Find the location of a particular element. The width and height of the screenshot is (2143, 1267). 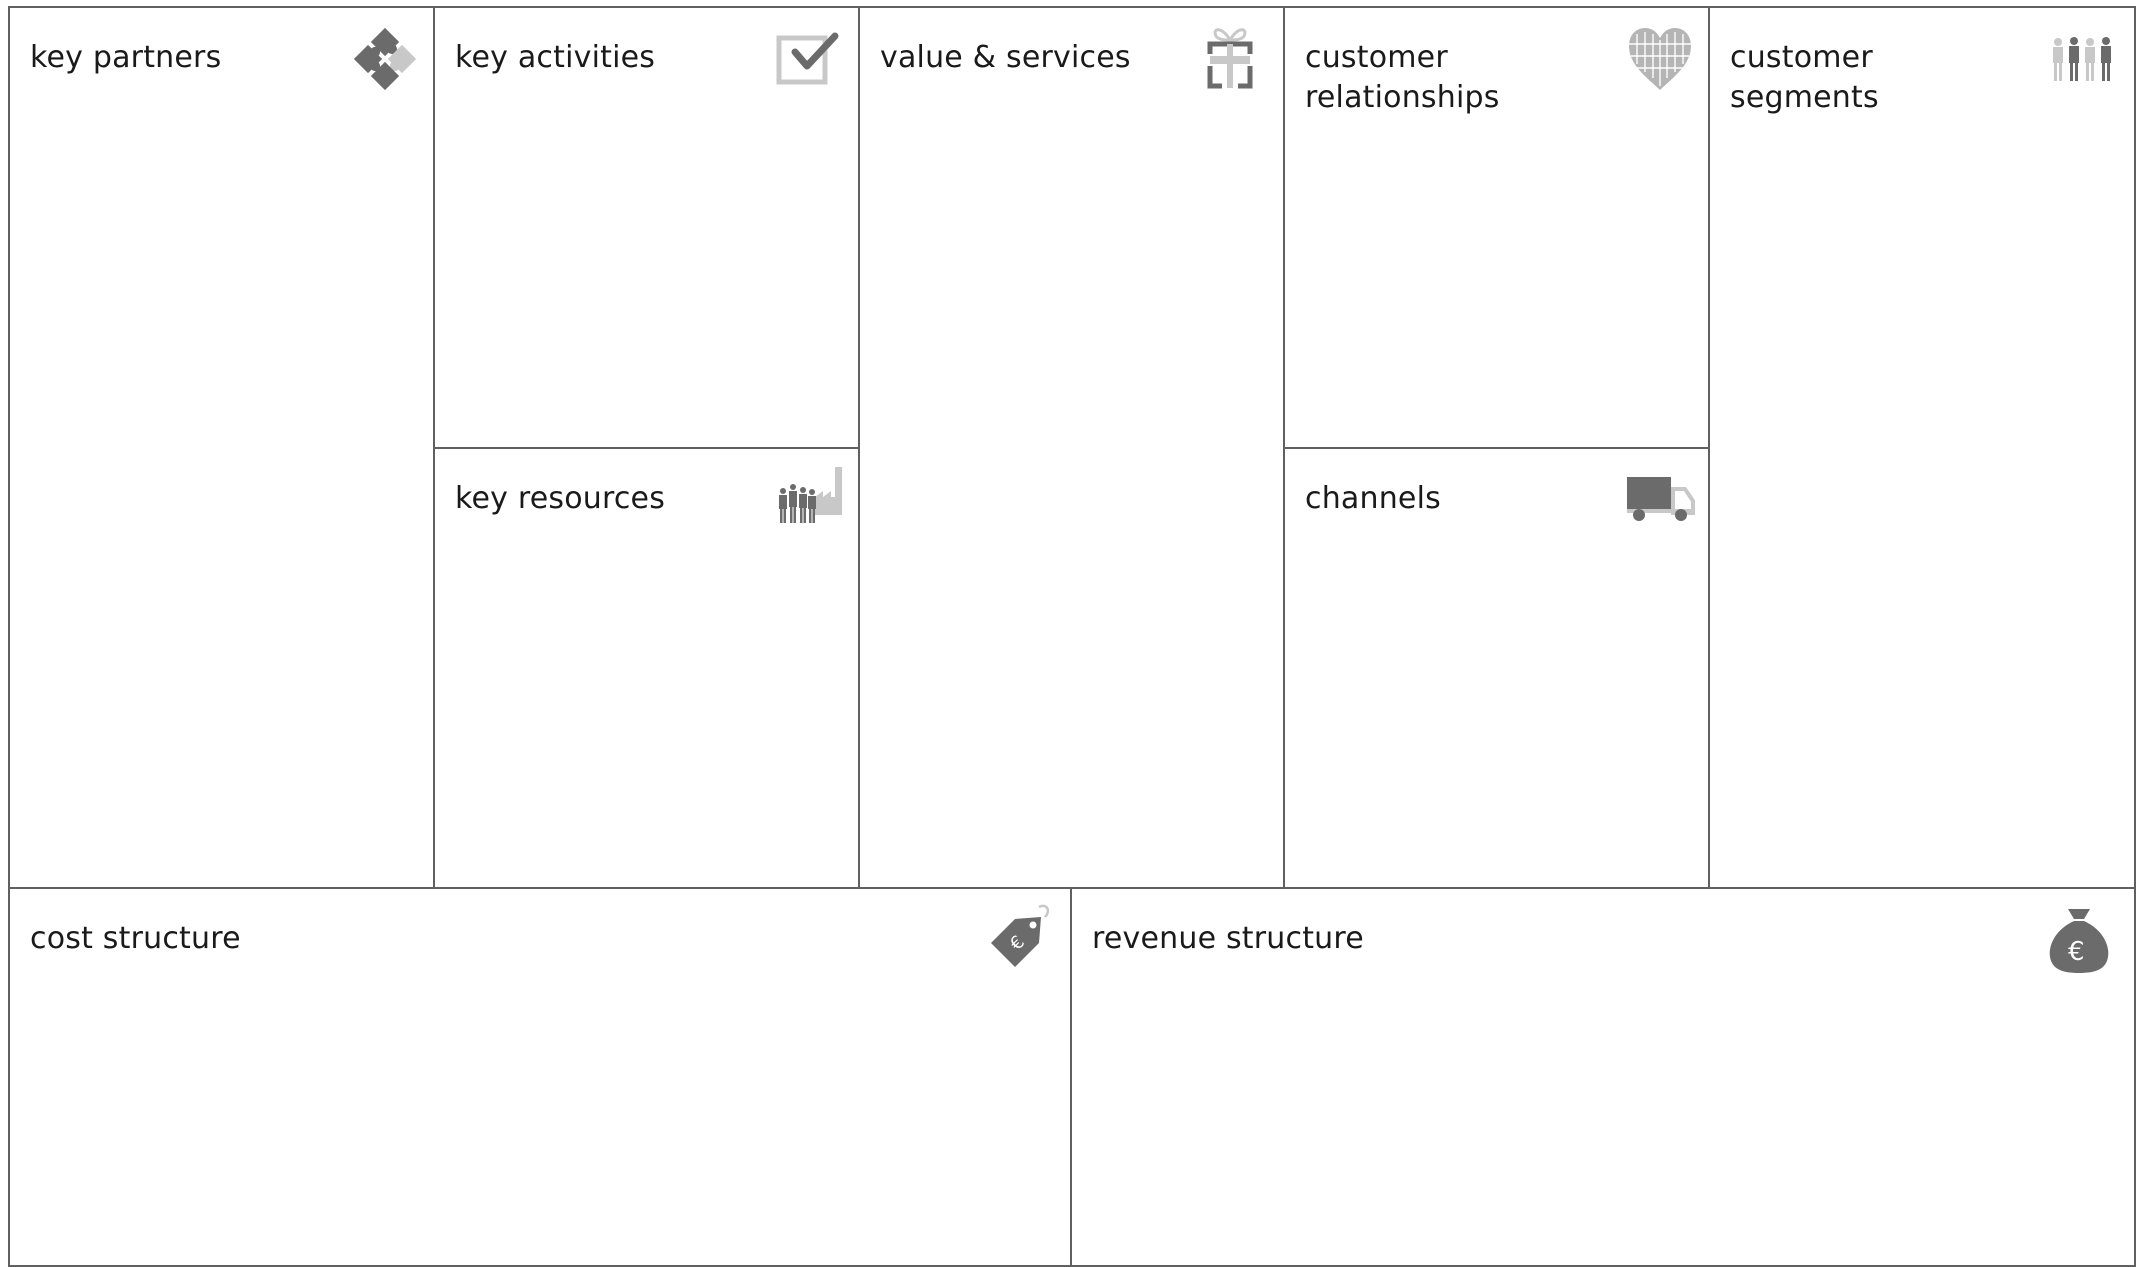

value-services-title: value & services is located at coordinates (1005, 57).